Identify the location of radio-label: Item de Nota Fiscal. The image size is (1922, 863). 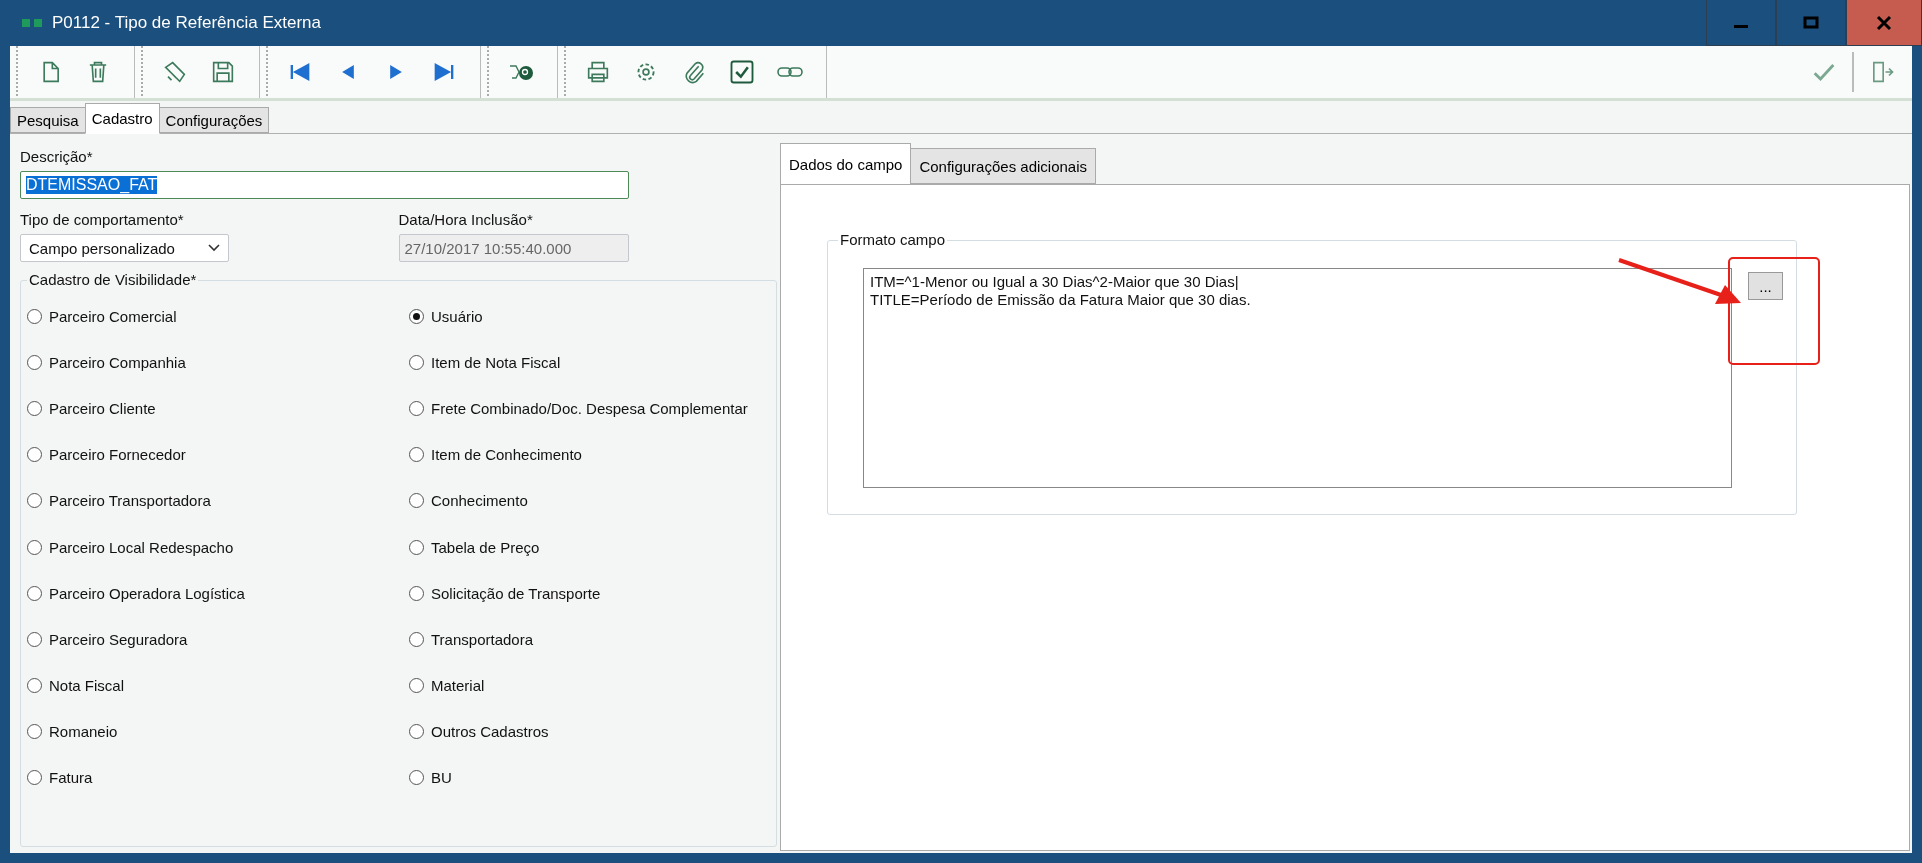
(496, 362).